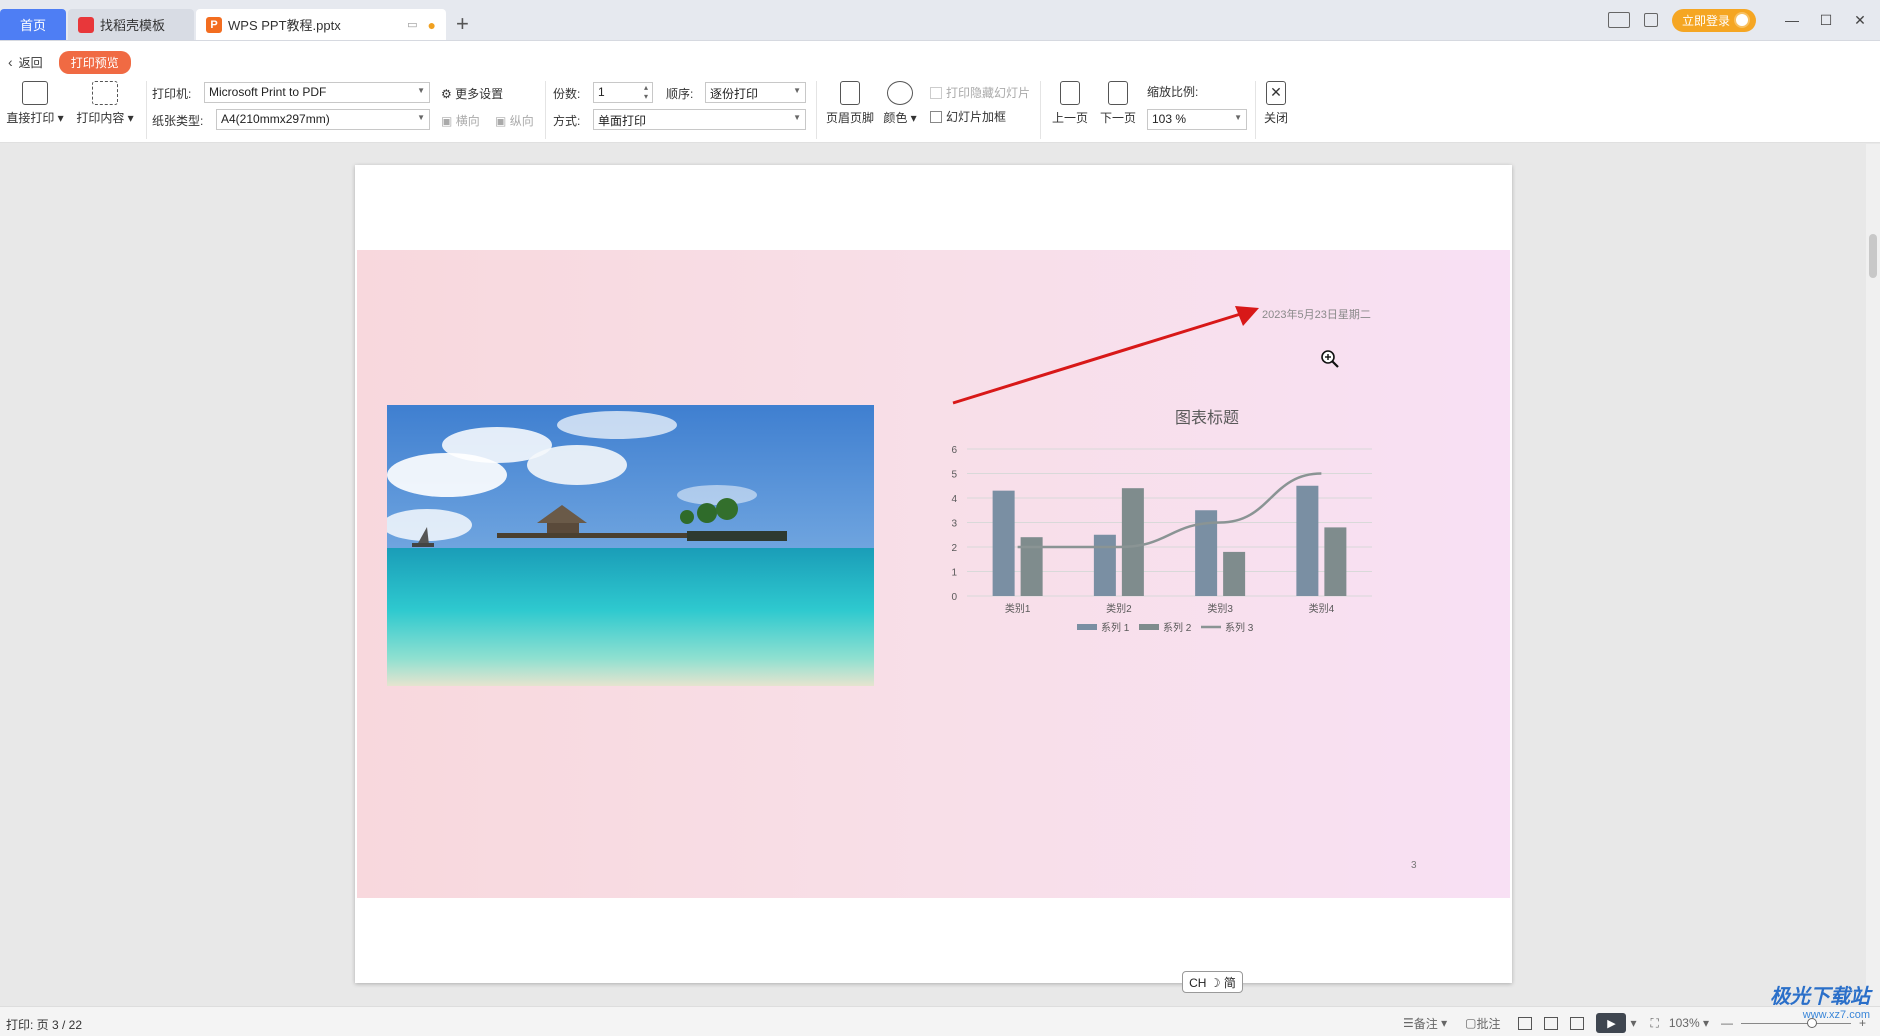  Describe the element at coordinates (1551, 1023) in the screenshot. I see `slide-sorter-icon` at that location.